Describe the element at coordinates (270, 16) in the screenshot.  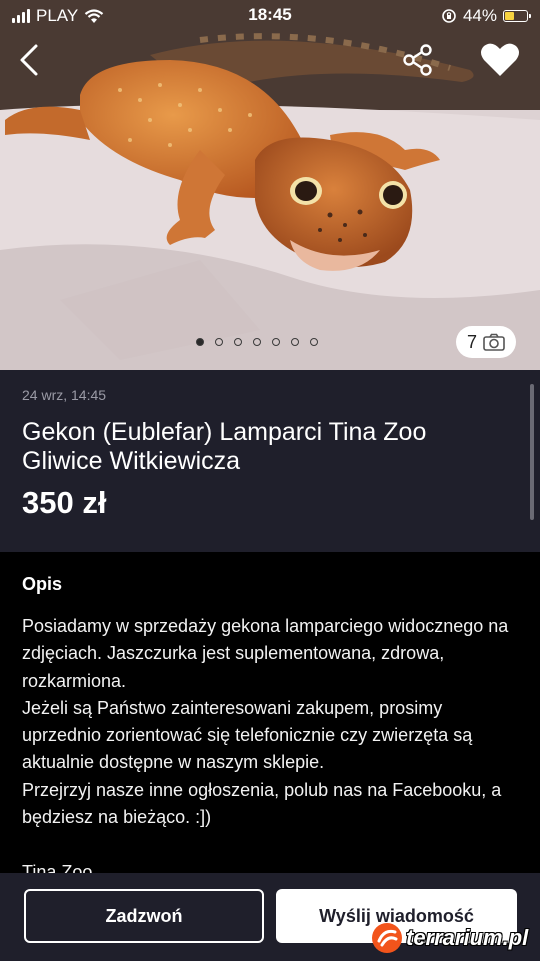
I see `status-bar: PLAY 18:45 44%` at that location.